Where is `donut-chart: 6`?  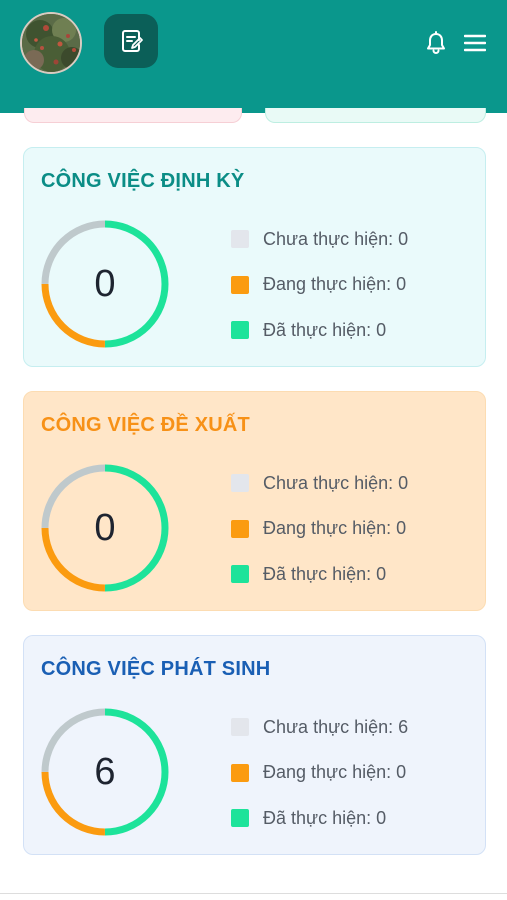
donut-chart: 6 is located at coordinates (105, 772).